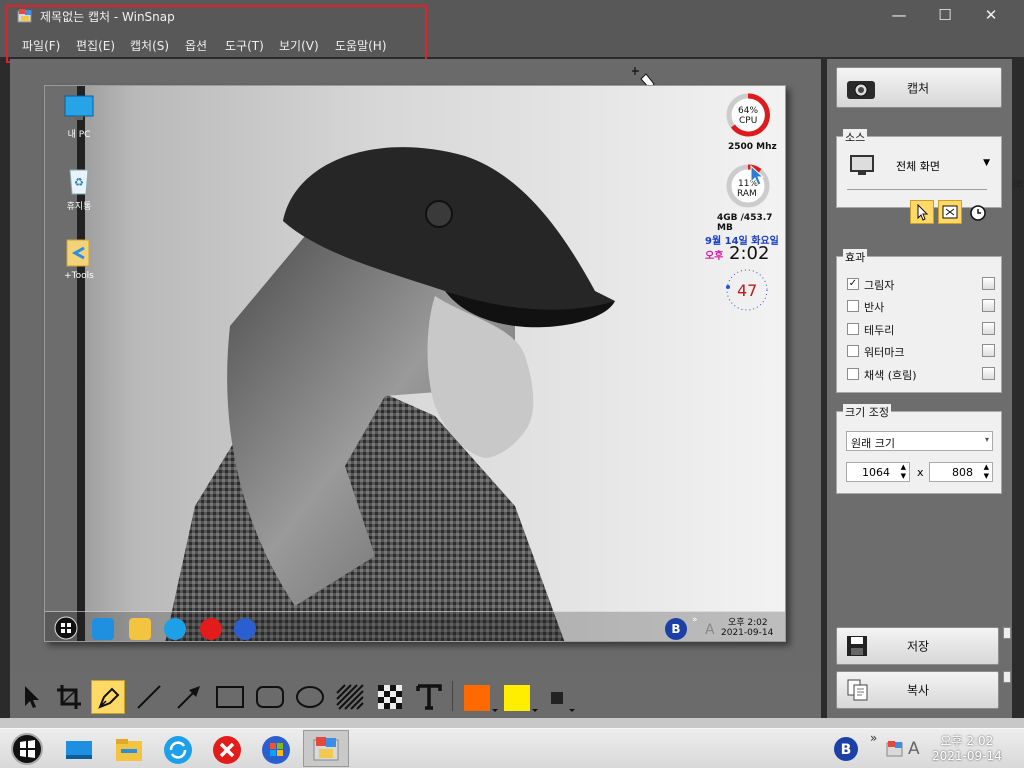  I want to click on menu-view: 보기(V), so click(299, 45).